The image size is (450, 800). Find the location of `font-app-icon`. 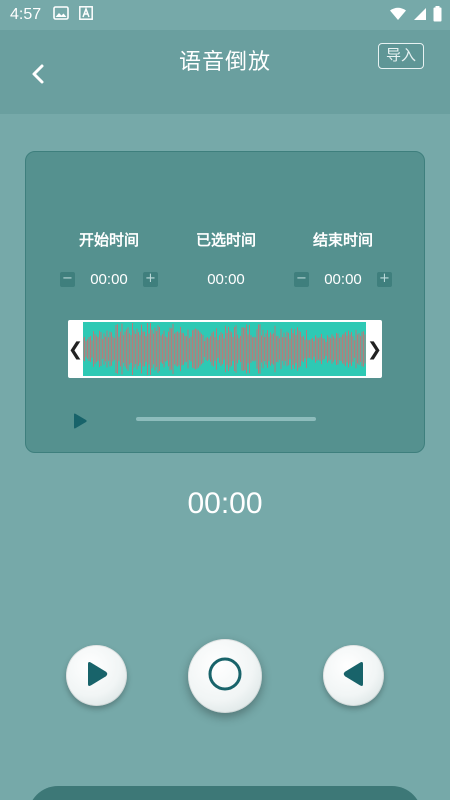

font-app-icon is located at coordinates (86, 15).